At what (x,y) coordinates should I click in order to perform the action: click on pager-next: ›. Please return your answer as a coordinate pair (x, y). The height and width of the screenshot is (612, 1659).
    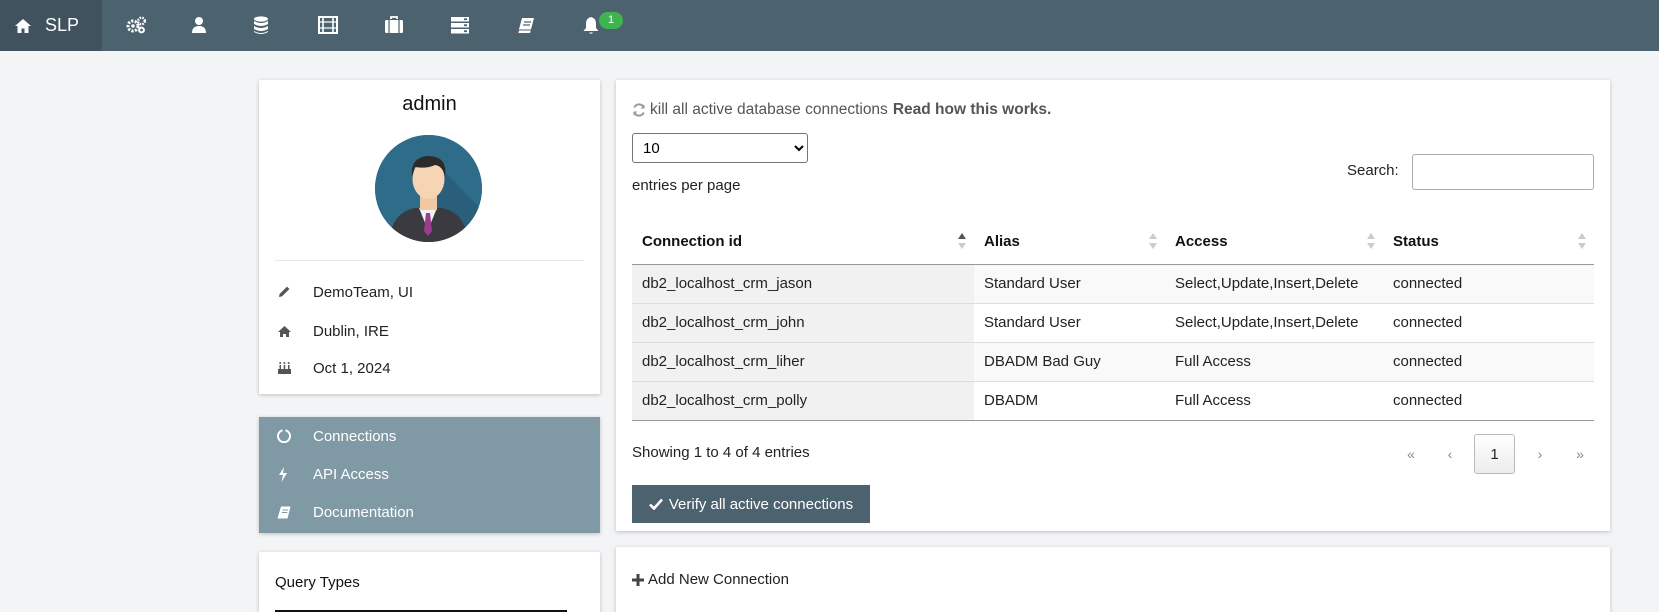
    Looking at the image, I should click on (1540, 454).